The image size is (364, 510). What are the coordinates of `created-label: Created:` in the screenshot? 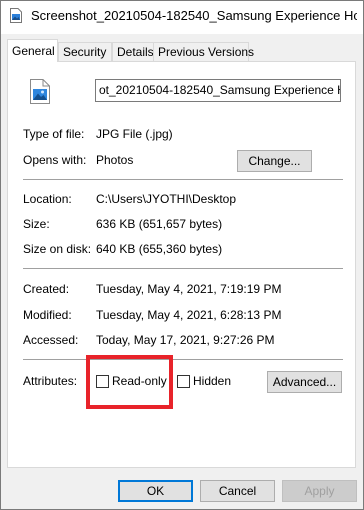 It's located at (46, 289).